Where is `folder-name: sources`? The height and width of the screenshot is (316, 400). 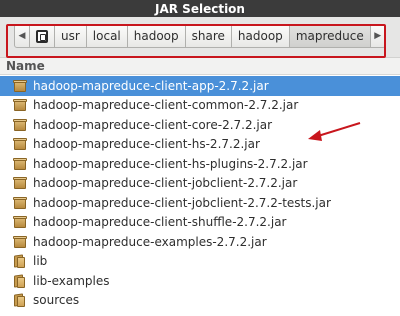 folder-name: sources is located at coordinates (56, 300).